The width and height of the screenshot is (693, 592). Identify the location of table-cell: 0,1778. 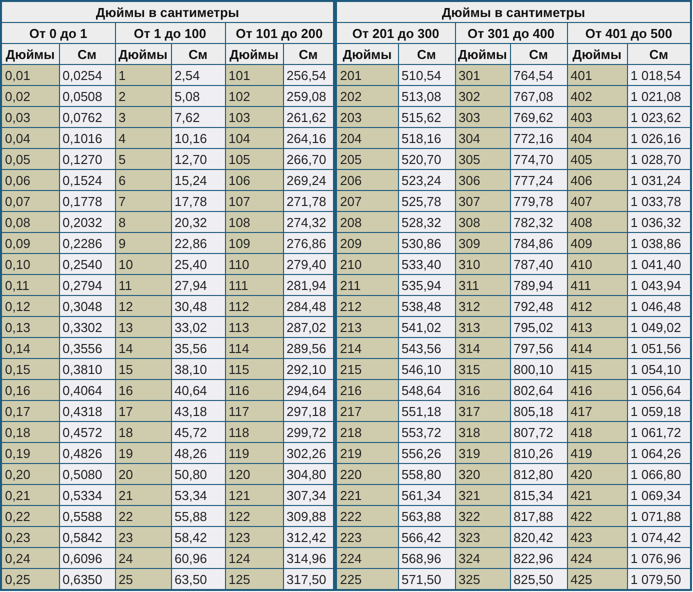
(87, 201).